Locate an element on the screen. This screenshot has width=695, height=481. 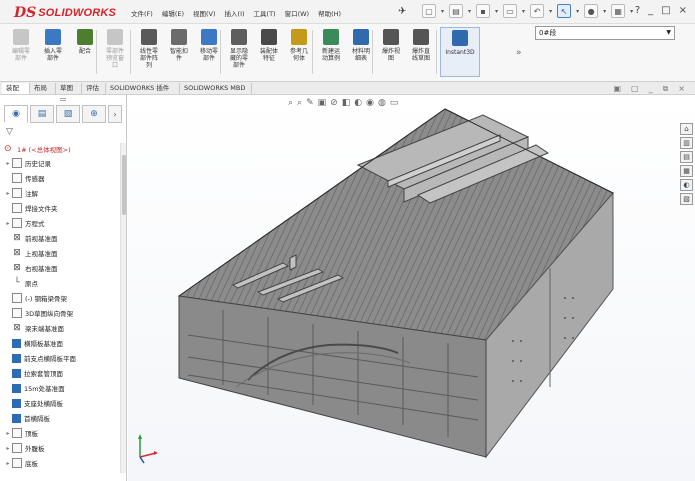
ribbon-divider is located at coordinates (220, 52).